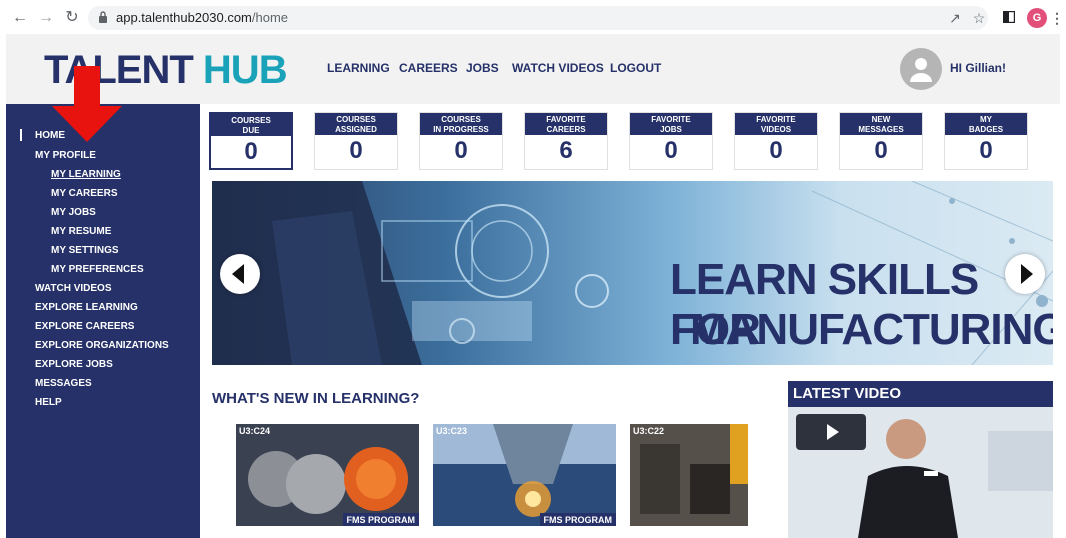  Describe the element at coordinates (920, 394) in the screenshot. I see `latest-video-heading: LATEST VIDEO` at that location.